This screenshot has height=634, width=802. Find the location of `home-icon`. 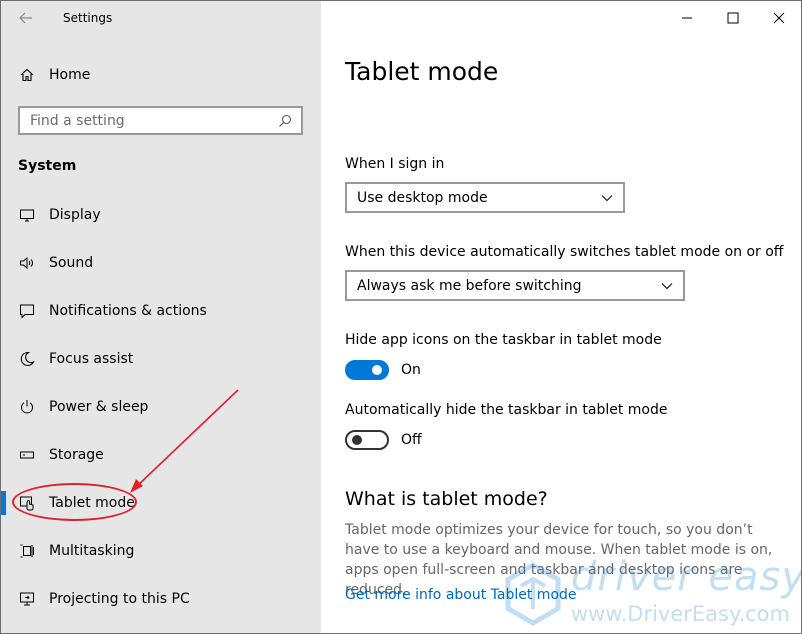

home-icon is located at coordinates (27, 75).